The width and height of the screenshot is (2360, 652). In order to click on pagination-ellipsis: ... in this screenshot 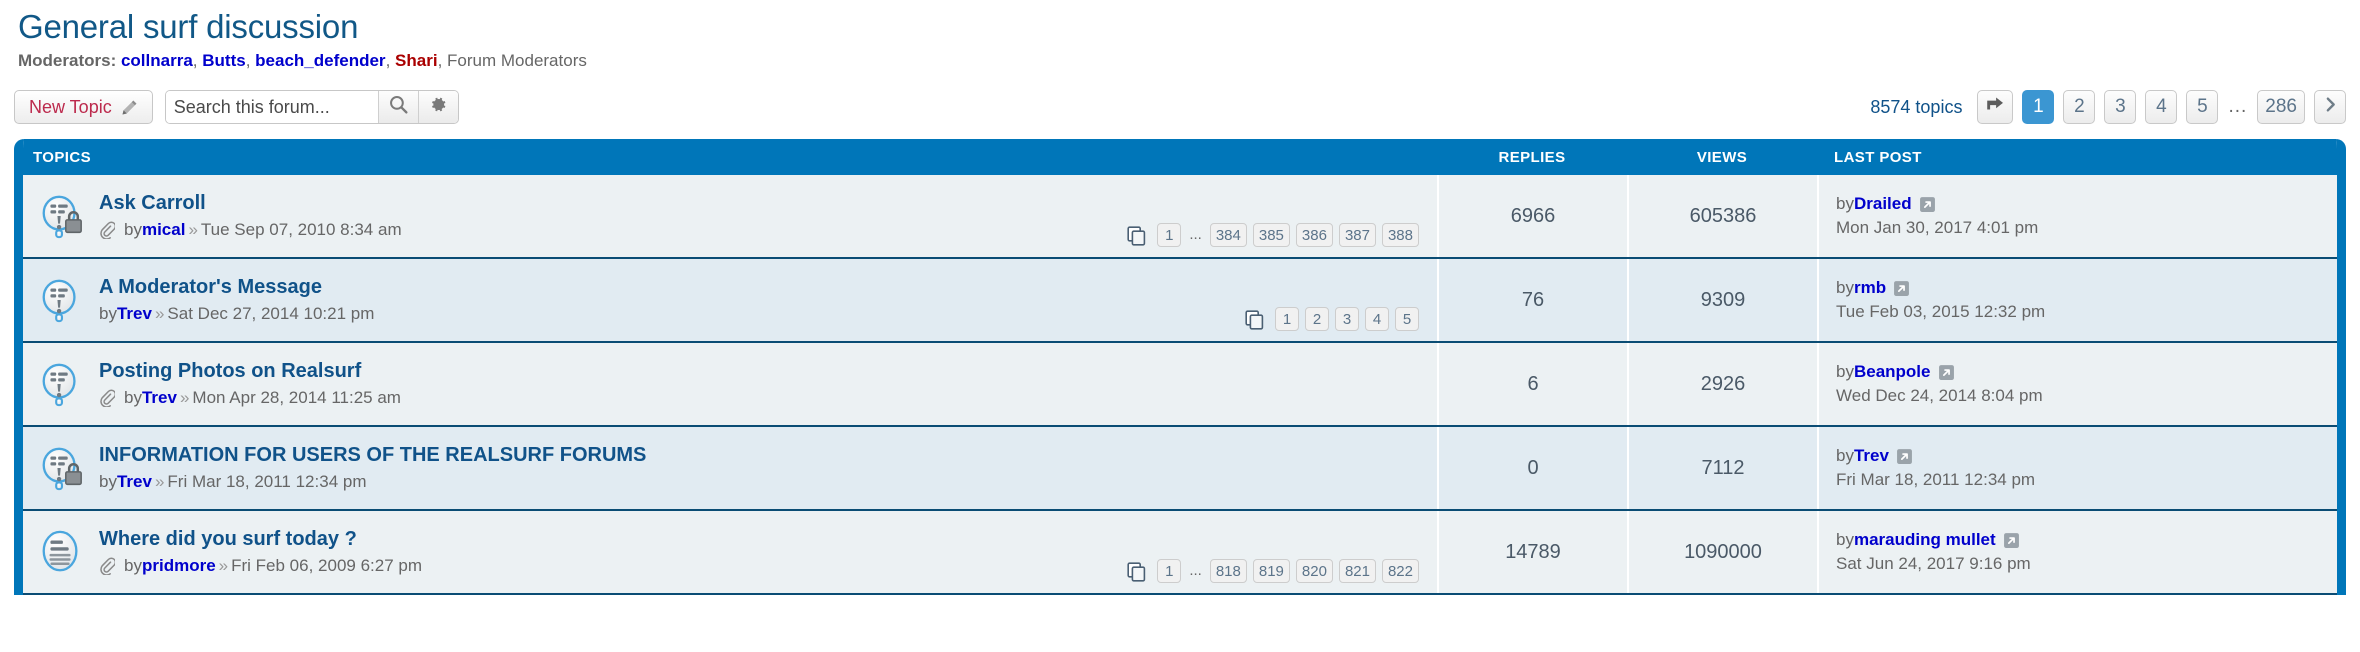, I will do `click(2238, 107)`.